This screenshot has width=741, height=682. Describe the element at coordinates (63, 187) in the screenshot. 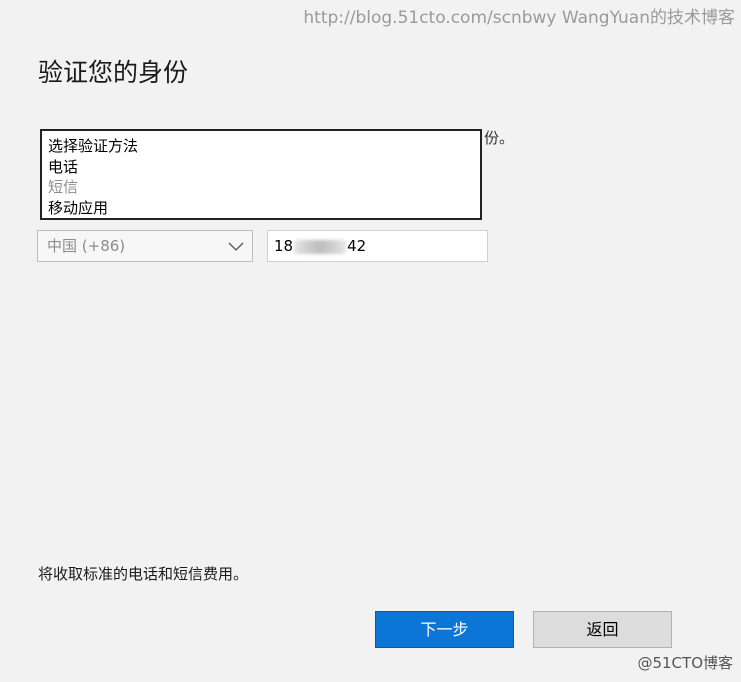

I see `option-sms: 短信` at that location.